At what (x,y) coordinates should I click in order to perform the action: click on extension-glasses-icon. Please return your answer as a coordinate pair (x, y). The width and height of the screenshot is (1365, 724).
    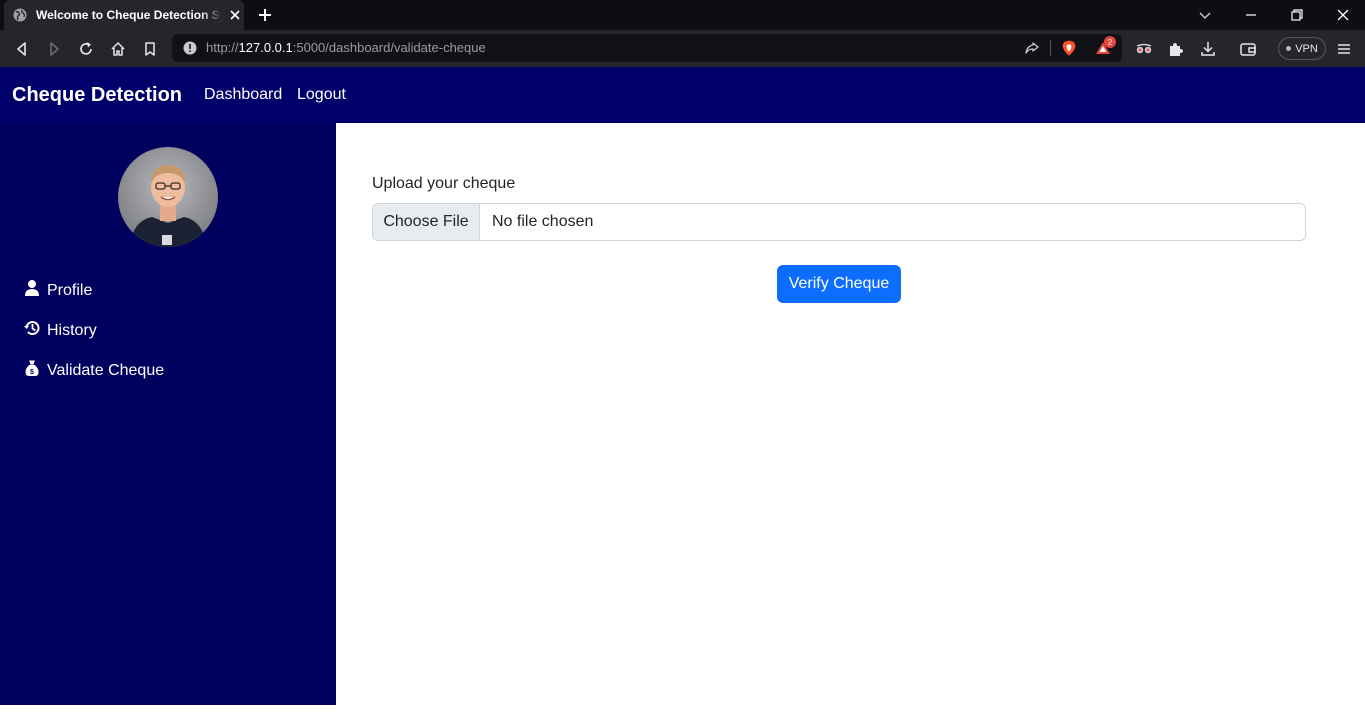
    Looking at the image, I should click on (1144, 49).